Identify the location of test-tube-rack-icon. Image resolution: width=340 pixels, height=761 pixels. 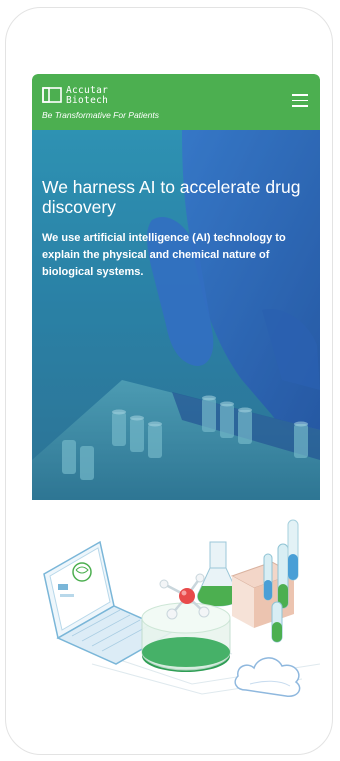
(264, 581).